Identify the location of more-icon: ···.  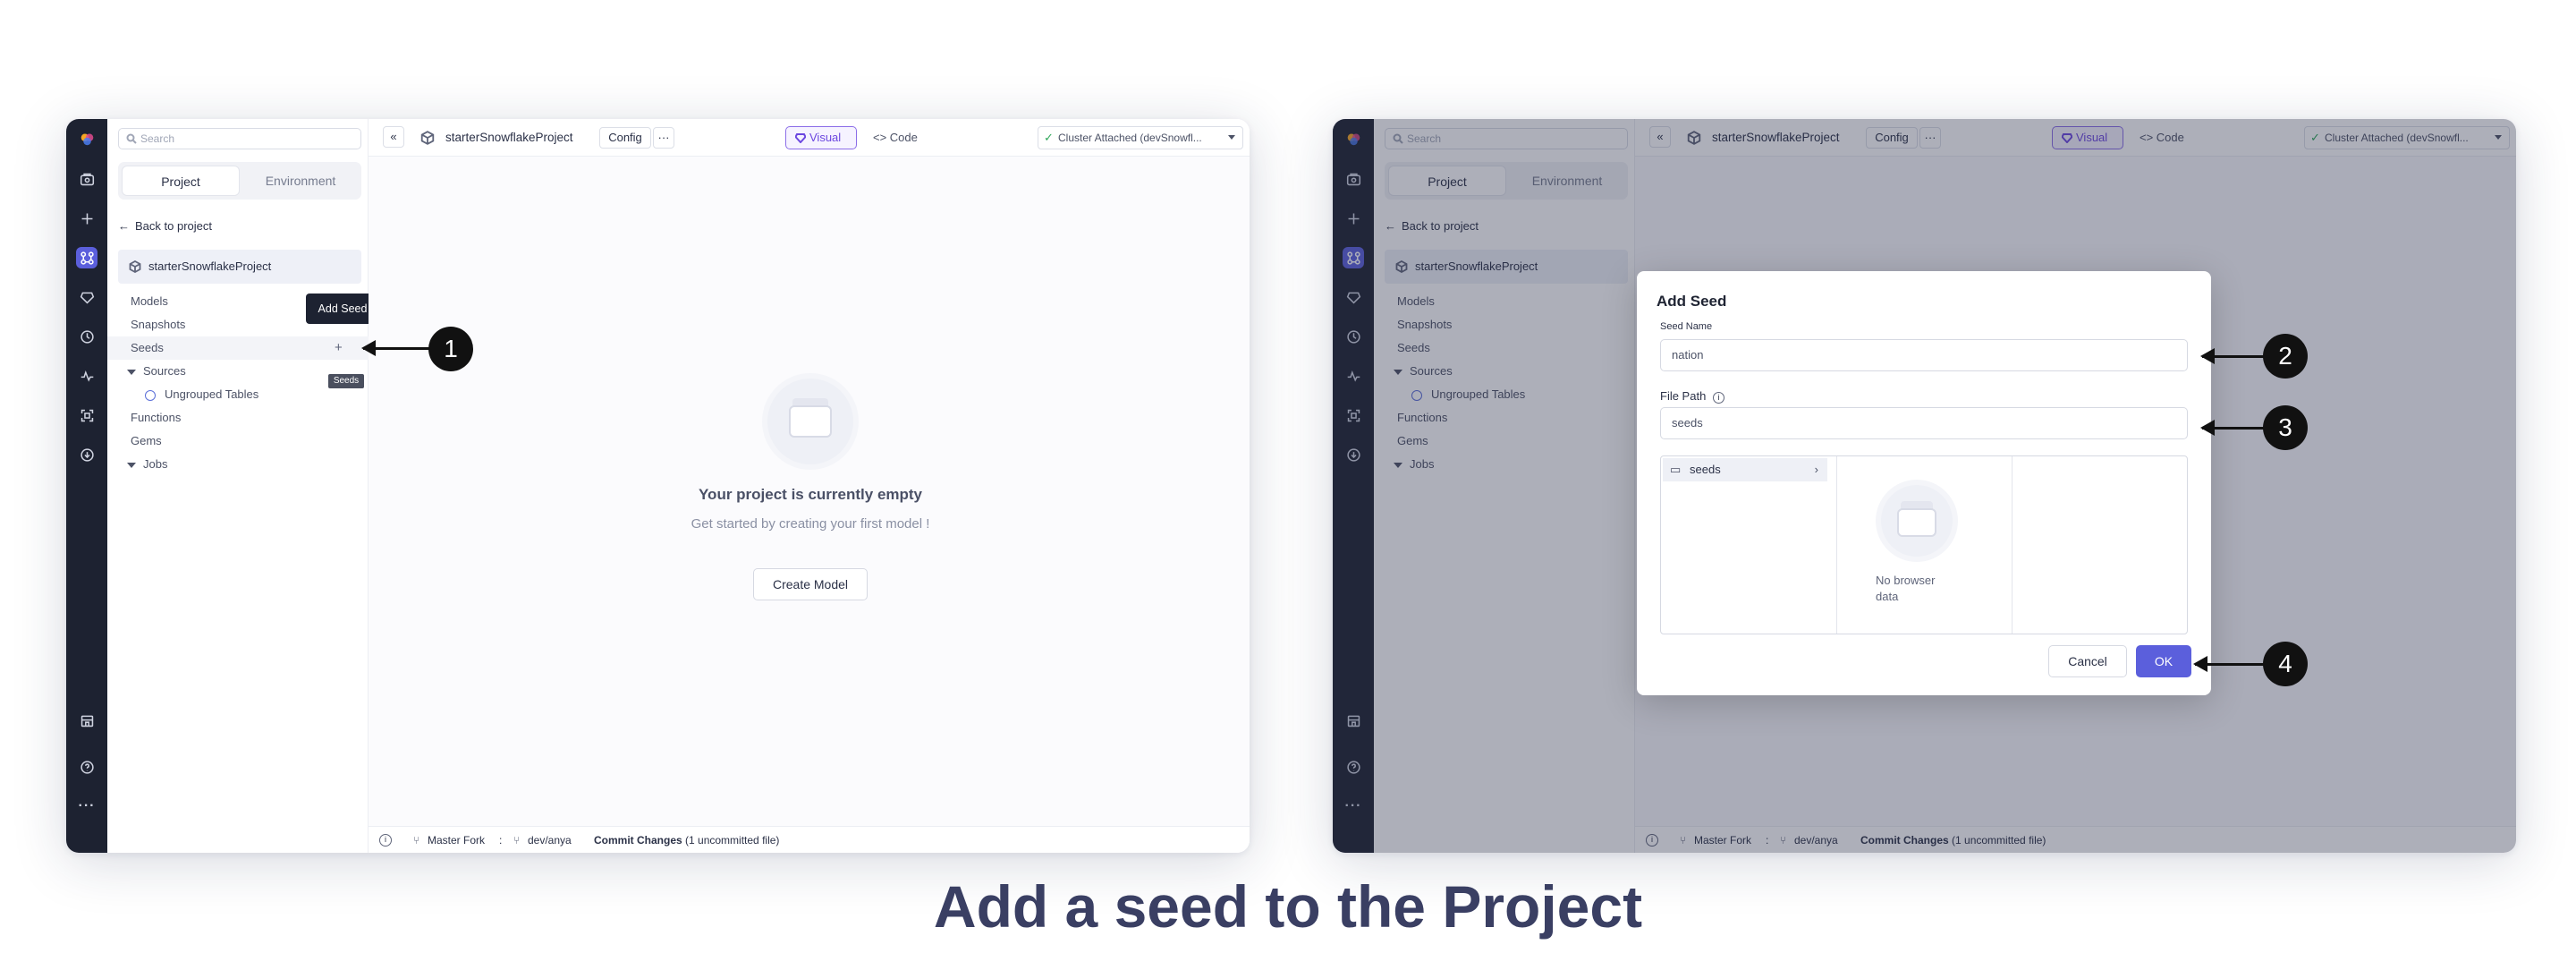
(86, 806).